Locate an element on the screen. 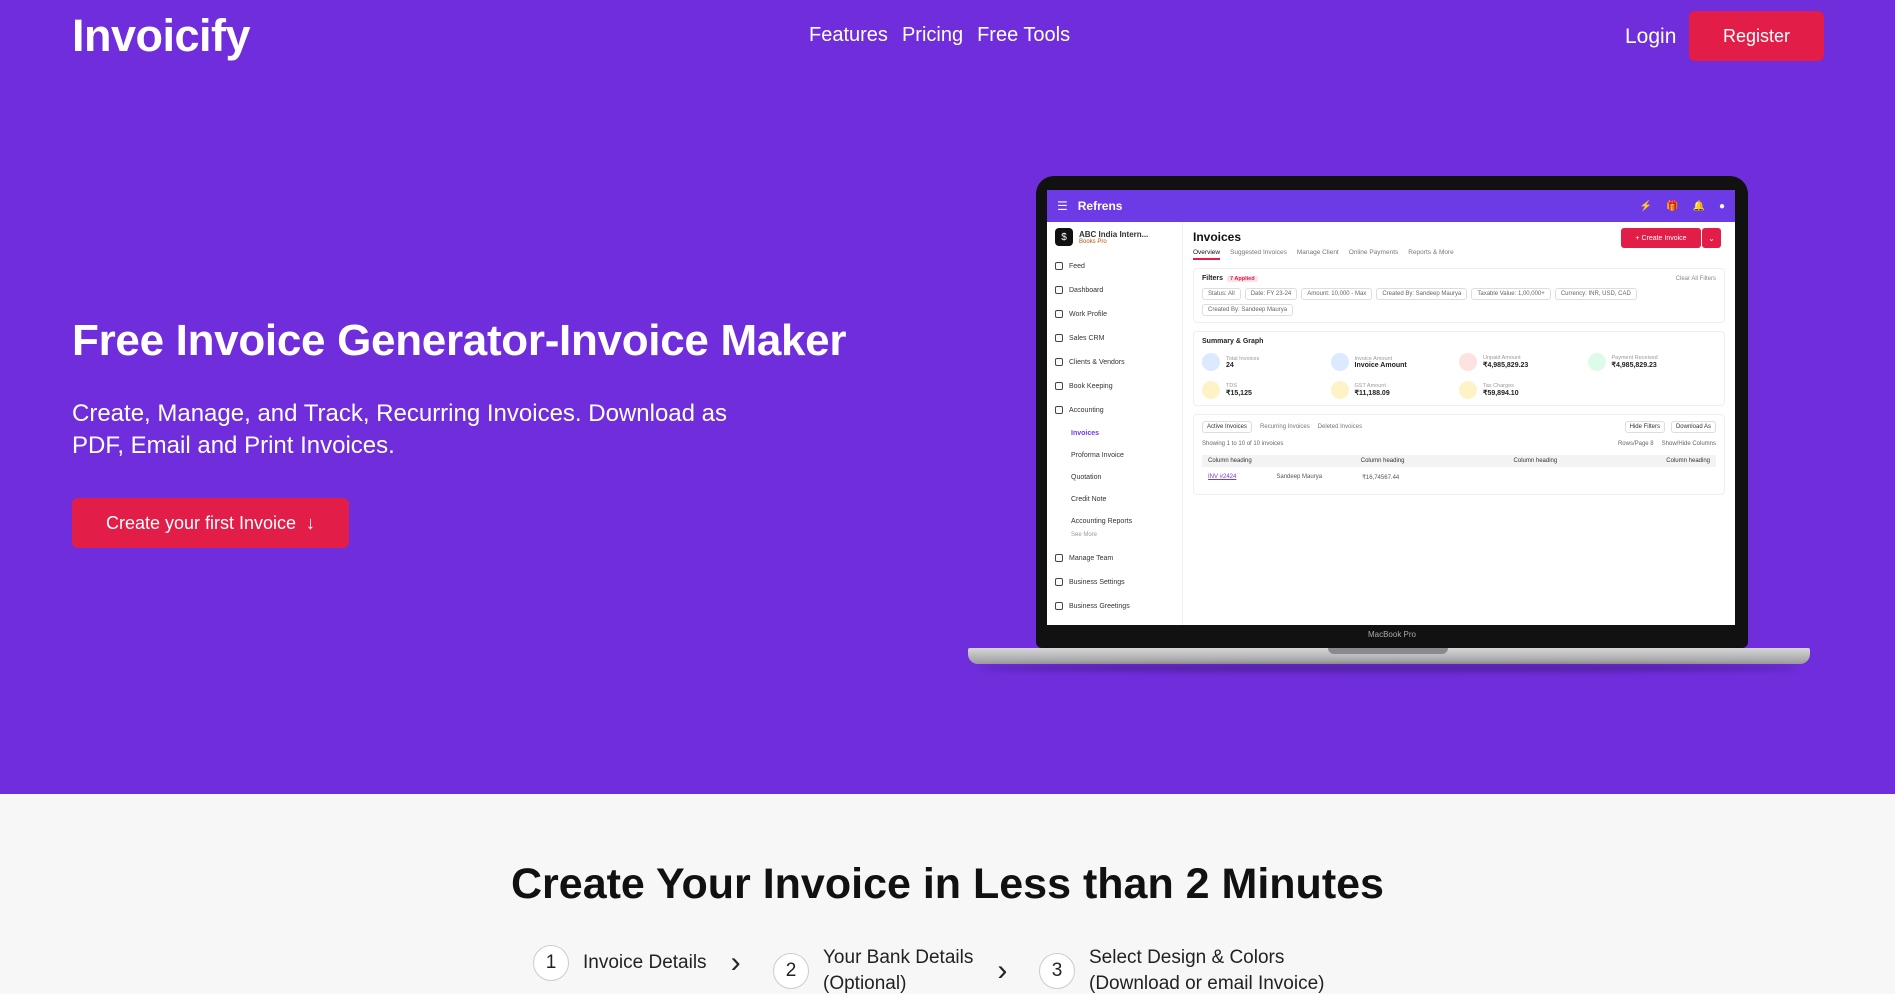 The image size is (1895, 994). login-link: Login is located at coordinates (1650, 37).